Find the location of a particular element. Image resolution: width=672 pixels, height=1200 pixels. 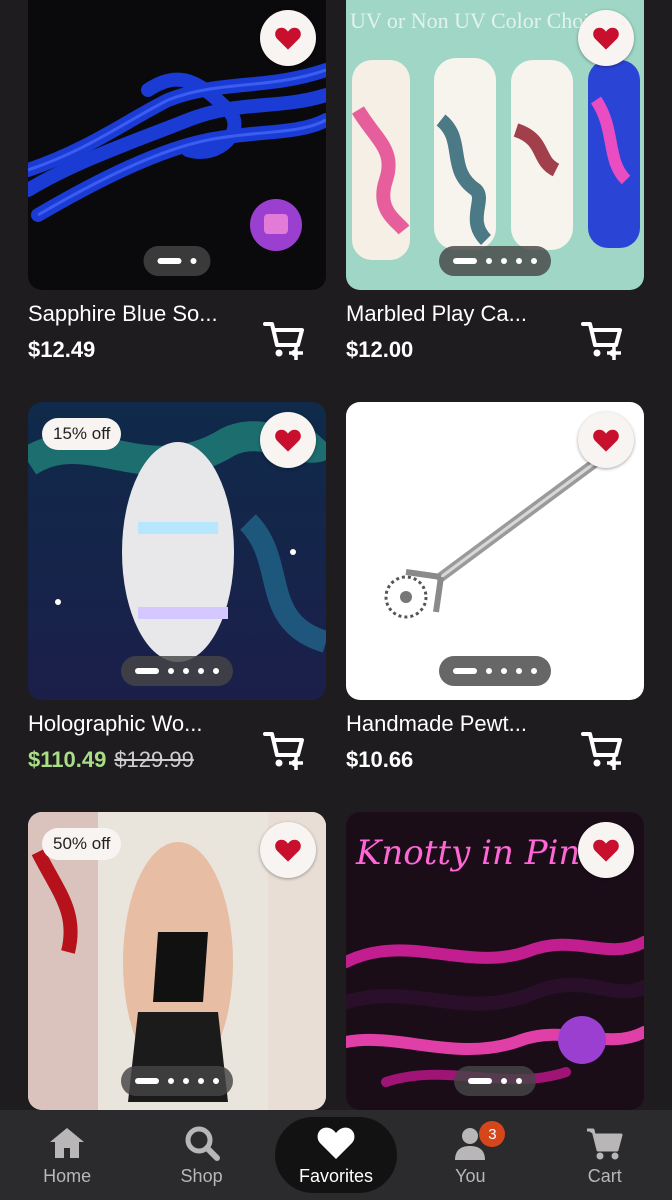

nav-cart-label: Cart is located at coordinates (604, 1175).